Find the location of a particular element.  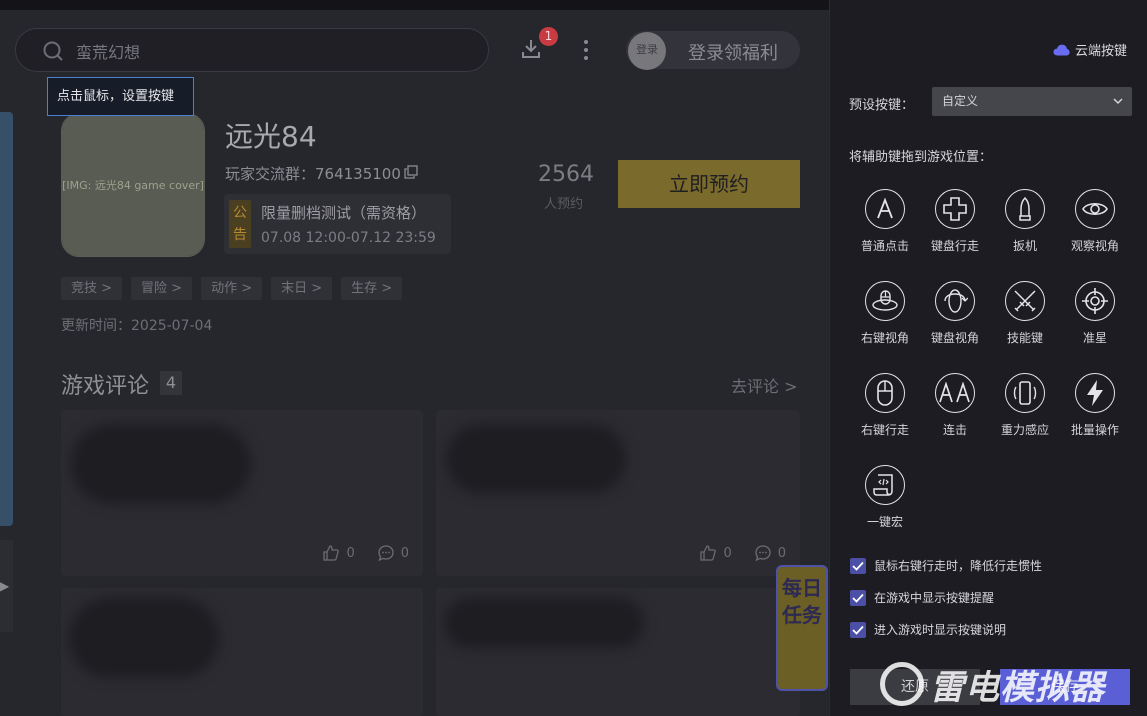

genre-tags: 竞技 > 冒险 > 动作 > 末日 > 生存 > is located at coordinates (232, 288).